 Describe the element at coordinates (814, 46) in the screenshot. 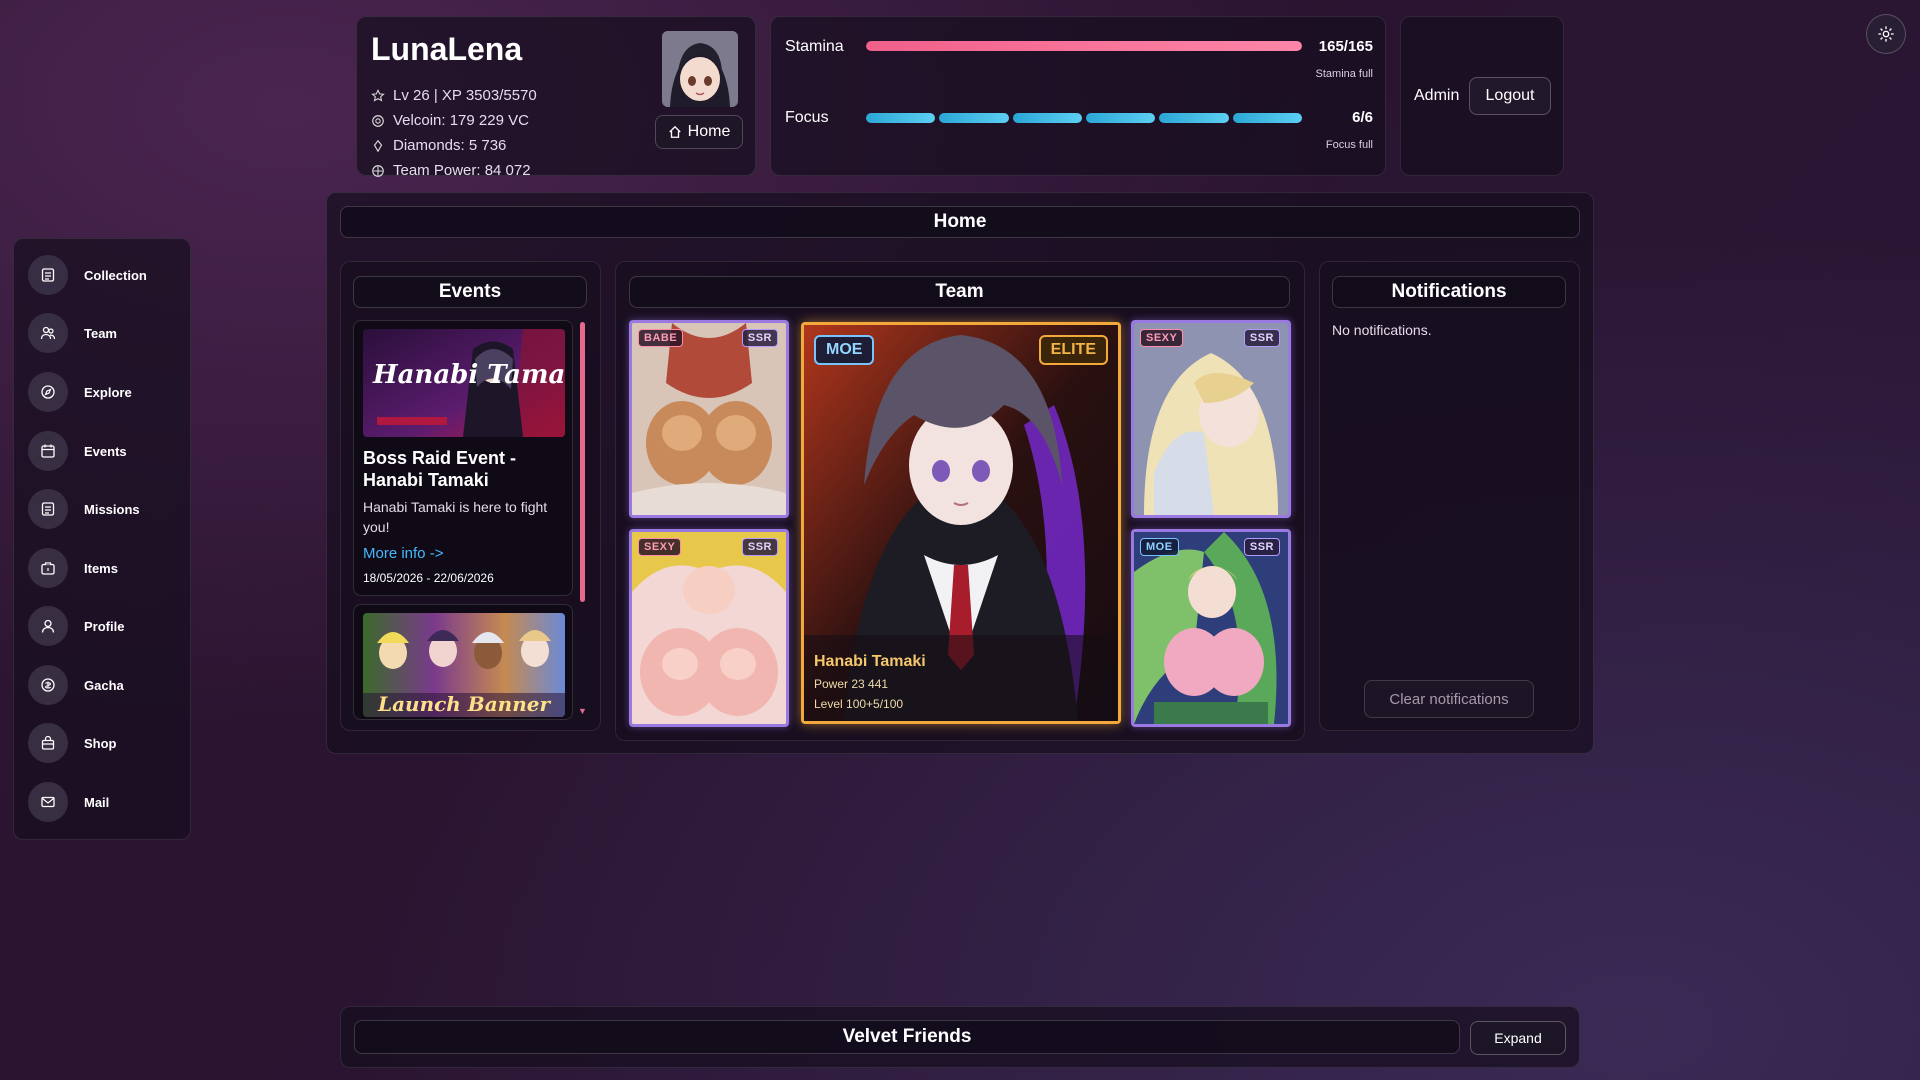

I see `stamina-label: Stamina` at that location.